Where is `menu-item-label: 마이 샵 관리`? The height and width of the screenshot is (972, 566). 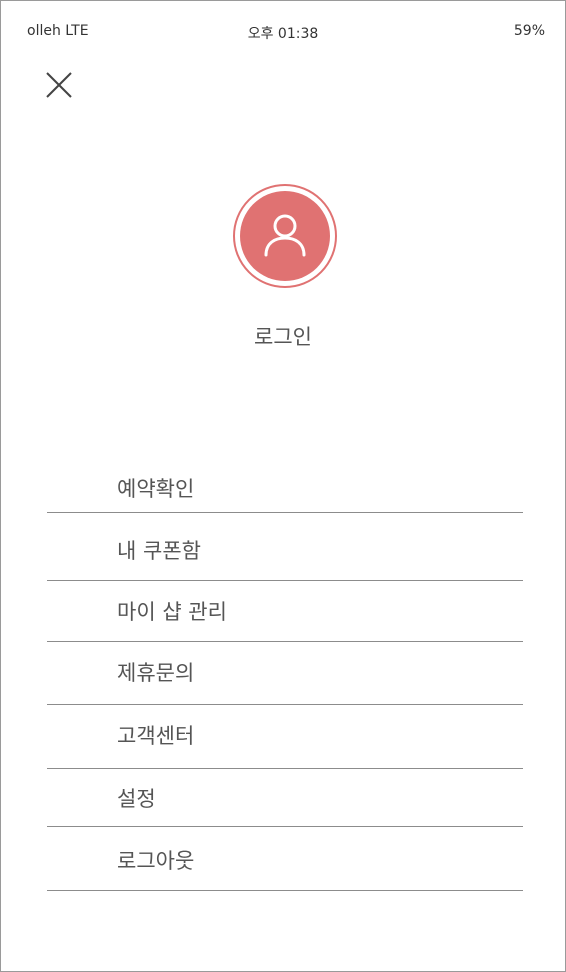 menu-item-label: 마이 샵 관리 is located at coordinates (172, 612).